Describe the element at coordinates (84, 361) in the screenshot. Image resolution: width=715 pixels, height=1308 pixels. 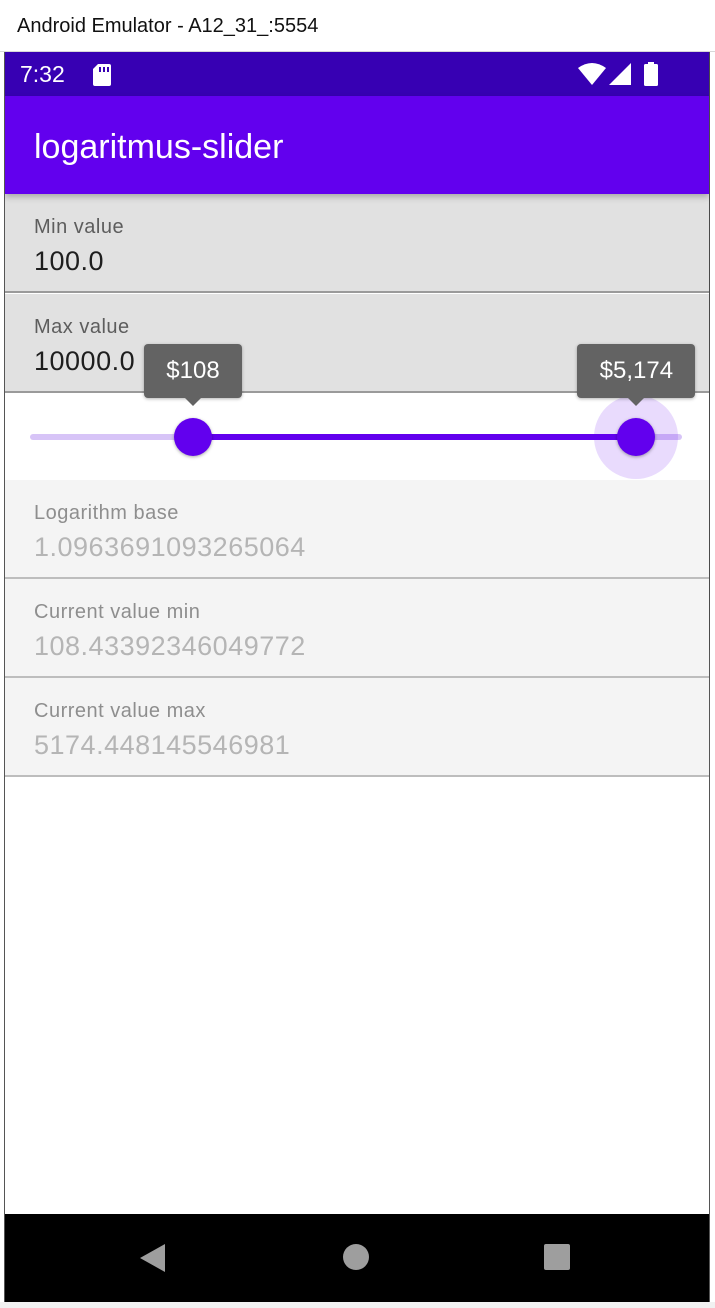
I see `max-value-input: 10000.0` at that location.